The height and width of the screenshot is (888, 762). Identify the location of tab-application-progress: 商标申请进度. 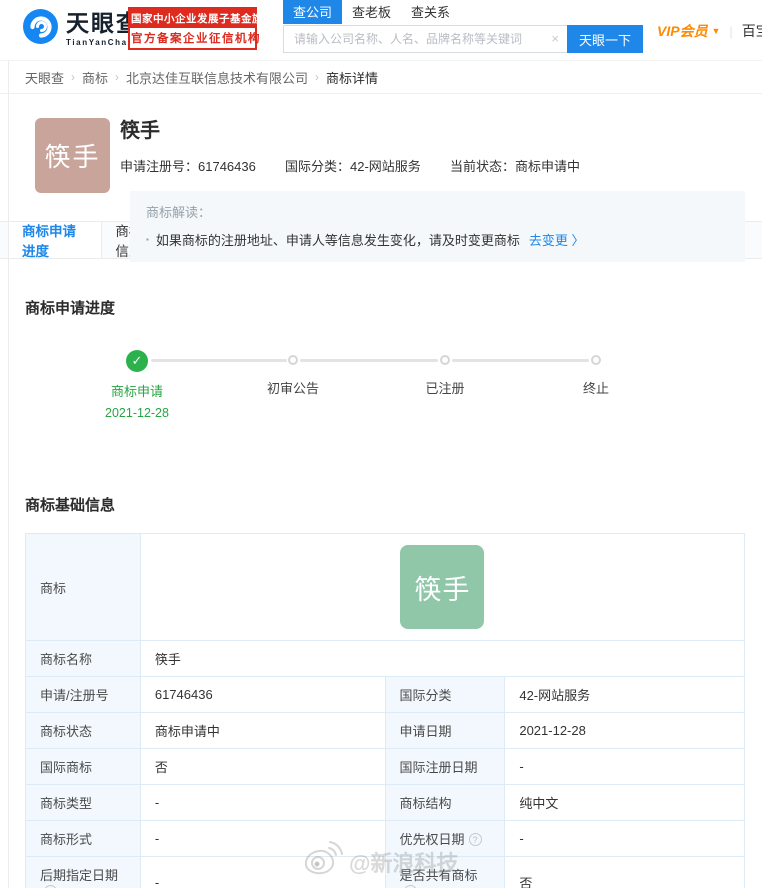
(55, 240).